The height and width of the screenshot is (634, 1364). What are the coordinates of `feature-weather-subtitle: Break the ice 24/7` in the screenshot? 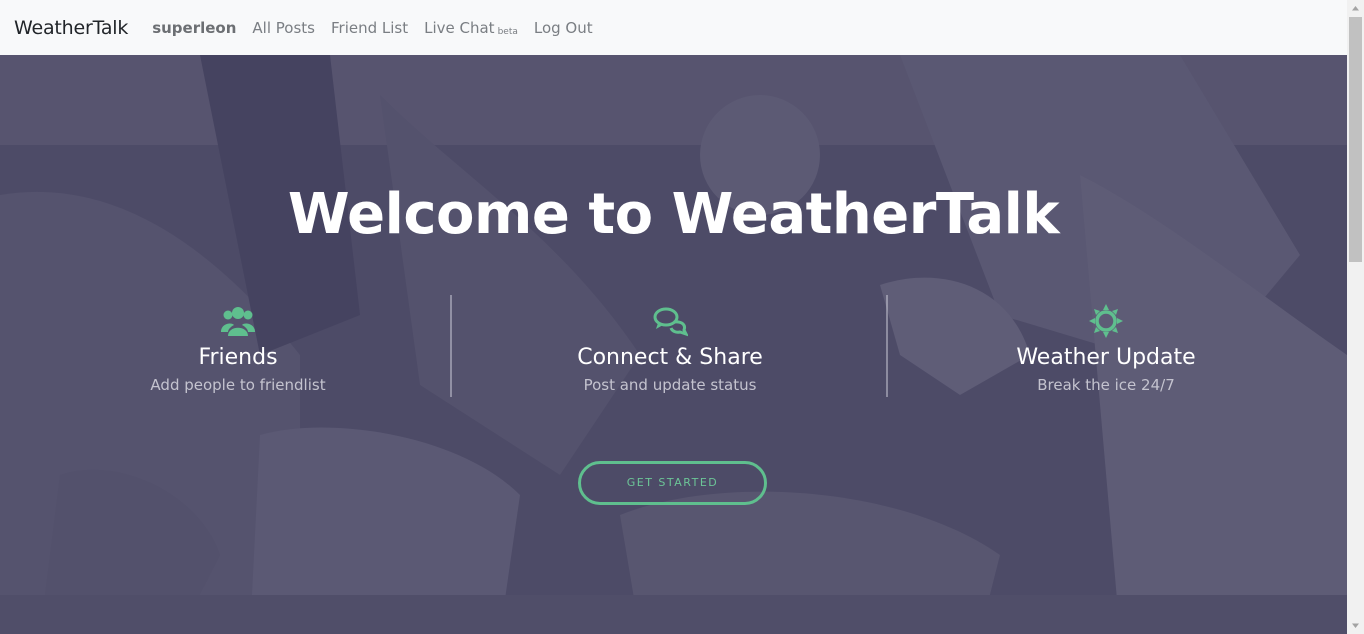 It's located at (1106, 385).